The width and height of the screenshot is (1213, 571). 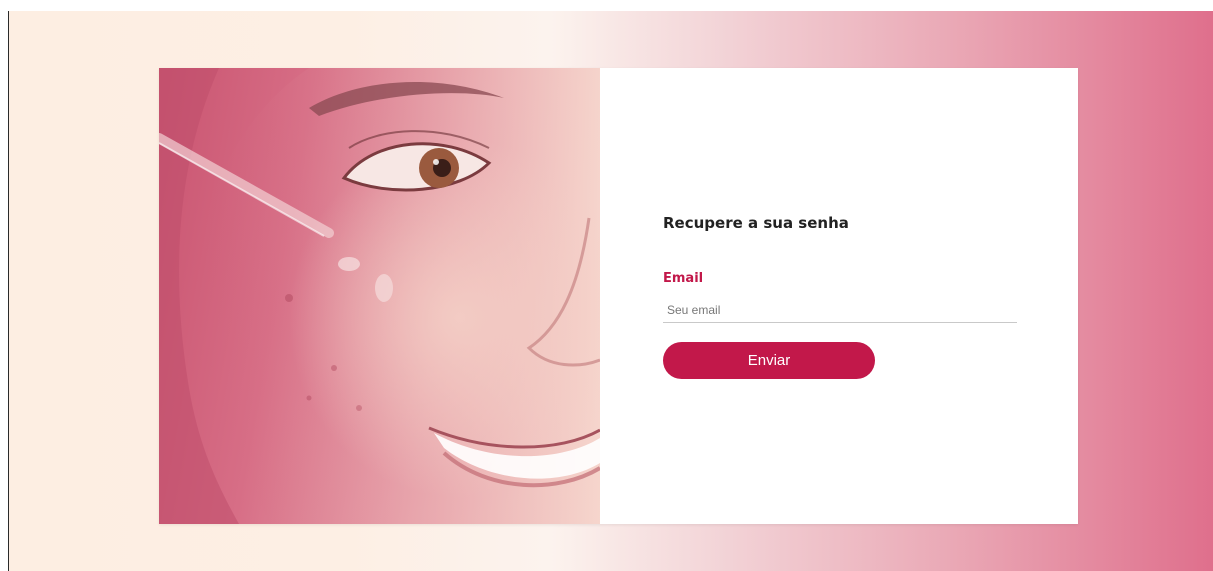 I want to click on eye-highlight, so click(x=436, y=162).